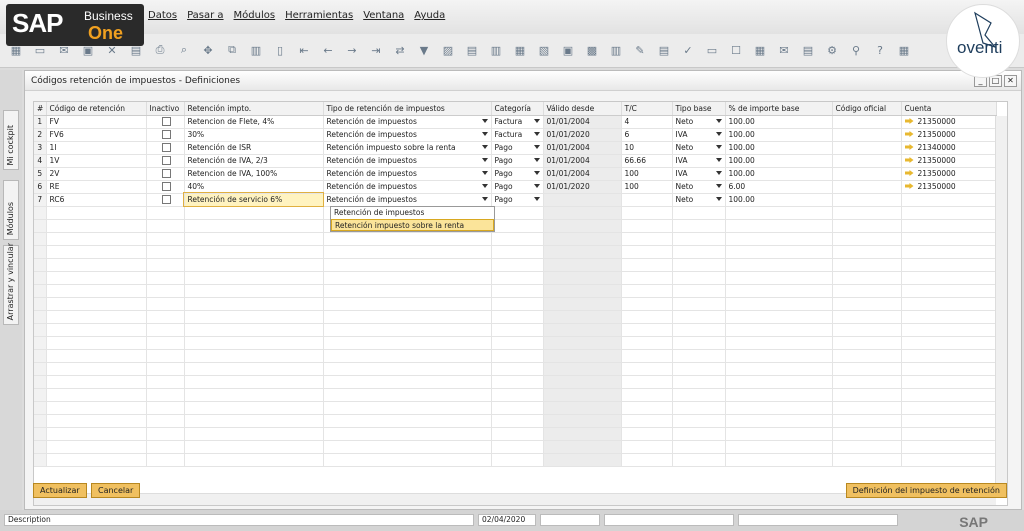 This screenshot has width=1024, height=531. Describe the element at coordinates (96, 174) in the screenshot. I see `cell-code: 2V` at that location.